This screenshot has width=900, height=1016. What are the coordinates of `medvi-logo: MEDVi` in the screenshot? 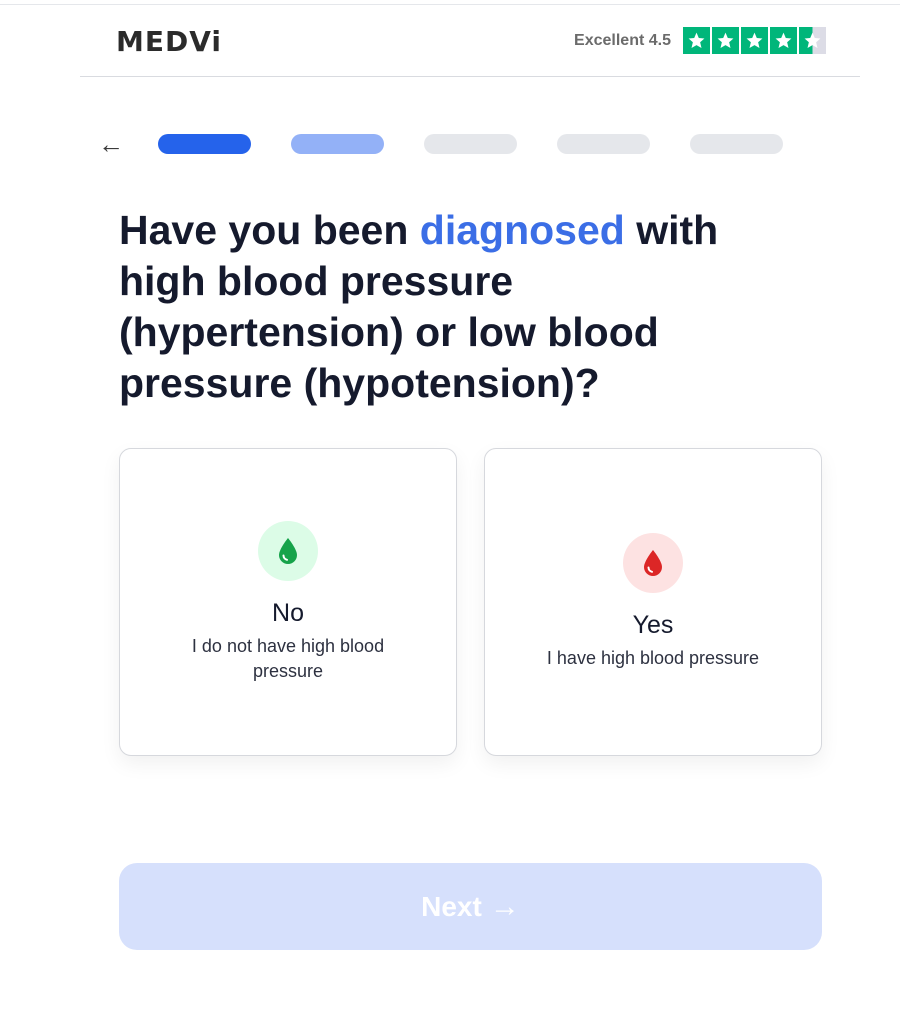 It's located at (169, 41).